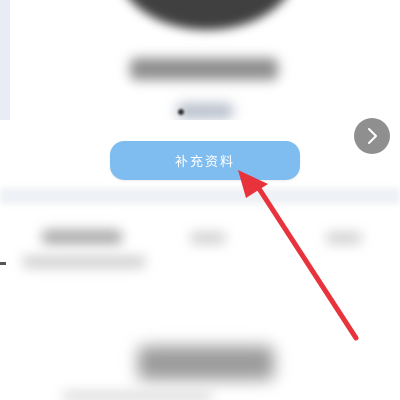 The image size is (400, 400). Describe the element at coordinates (208, 238) in the screenshot. I see `stat-item-secondary` at that location.